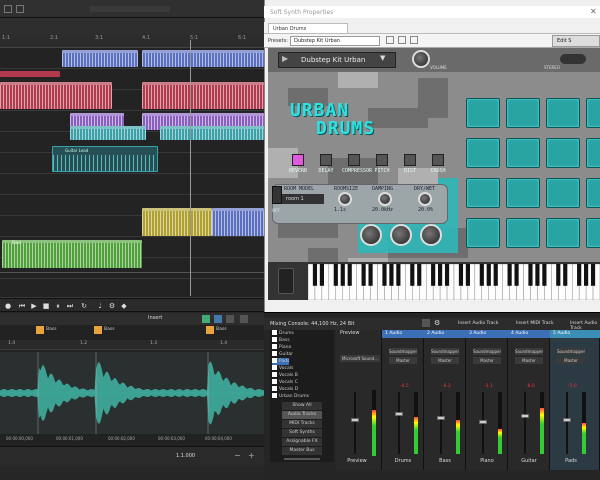 This screenshot has height=480, width=600. I want to click on delay-button, so click(326, 160).